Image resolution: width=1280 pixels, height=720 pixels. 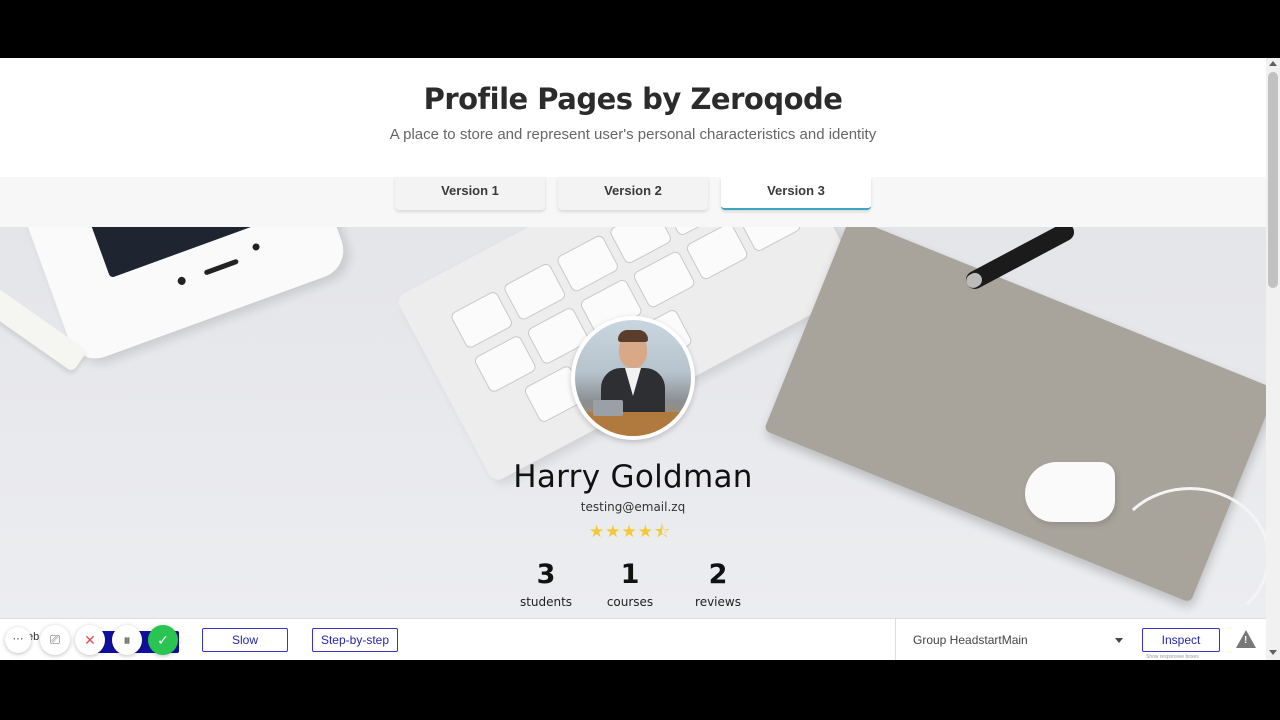 I want to click on avatar-photo, so click(x=633, y=378).